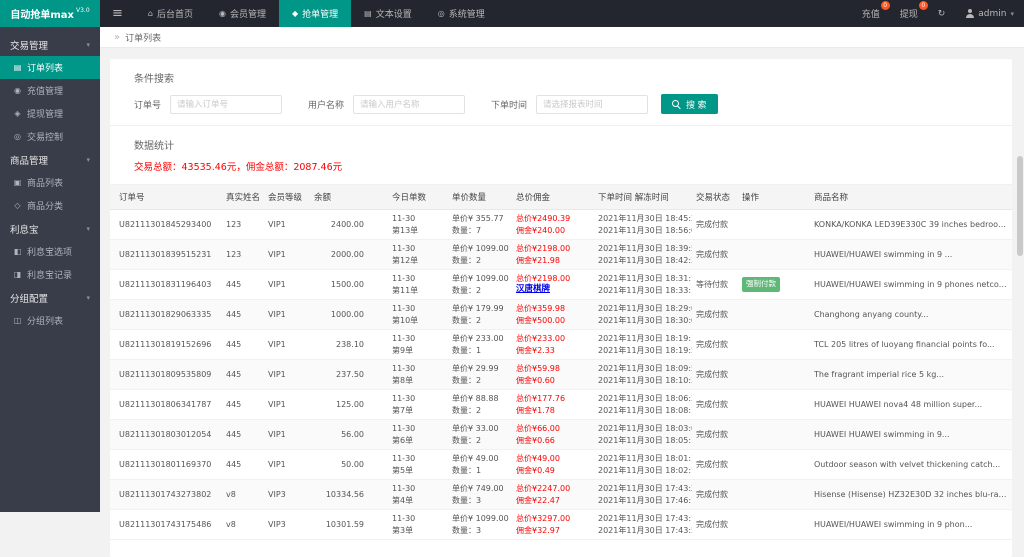 This screenshot has width=1024, height=557. What do you see at coordinates (676, 104) in the screenshot?
I see `search-icon` at bounding box center [676, 104].